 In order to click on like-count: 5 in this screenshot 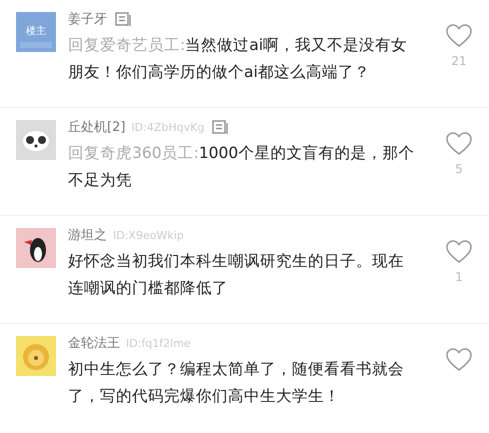, I will do `click(459, 169)`.